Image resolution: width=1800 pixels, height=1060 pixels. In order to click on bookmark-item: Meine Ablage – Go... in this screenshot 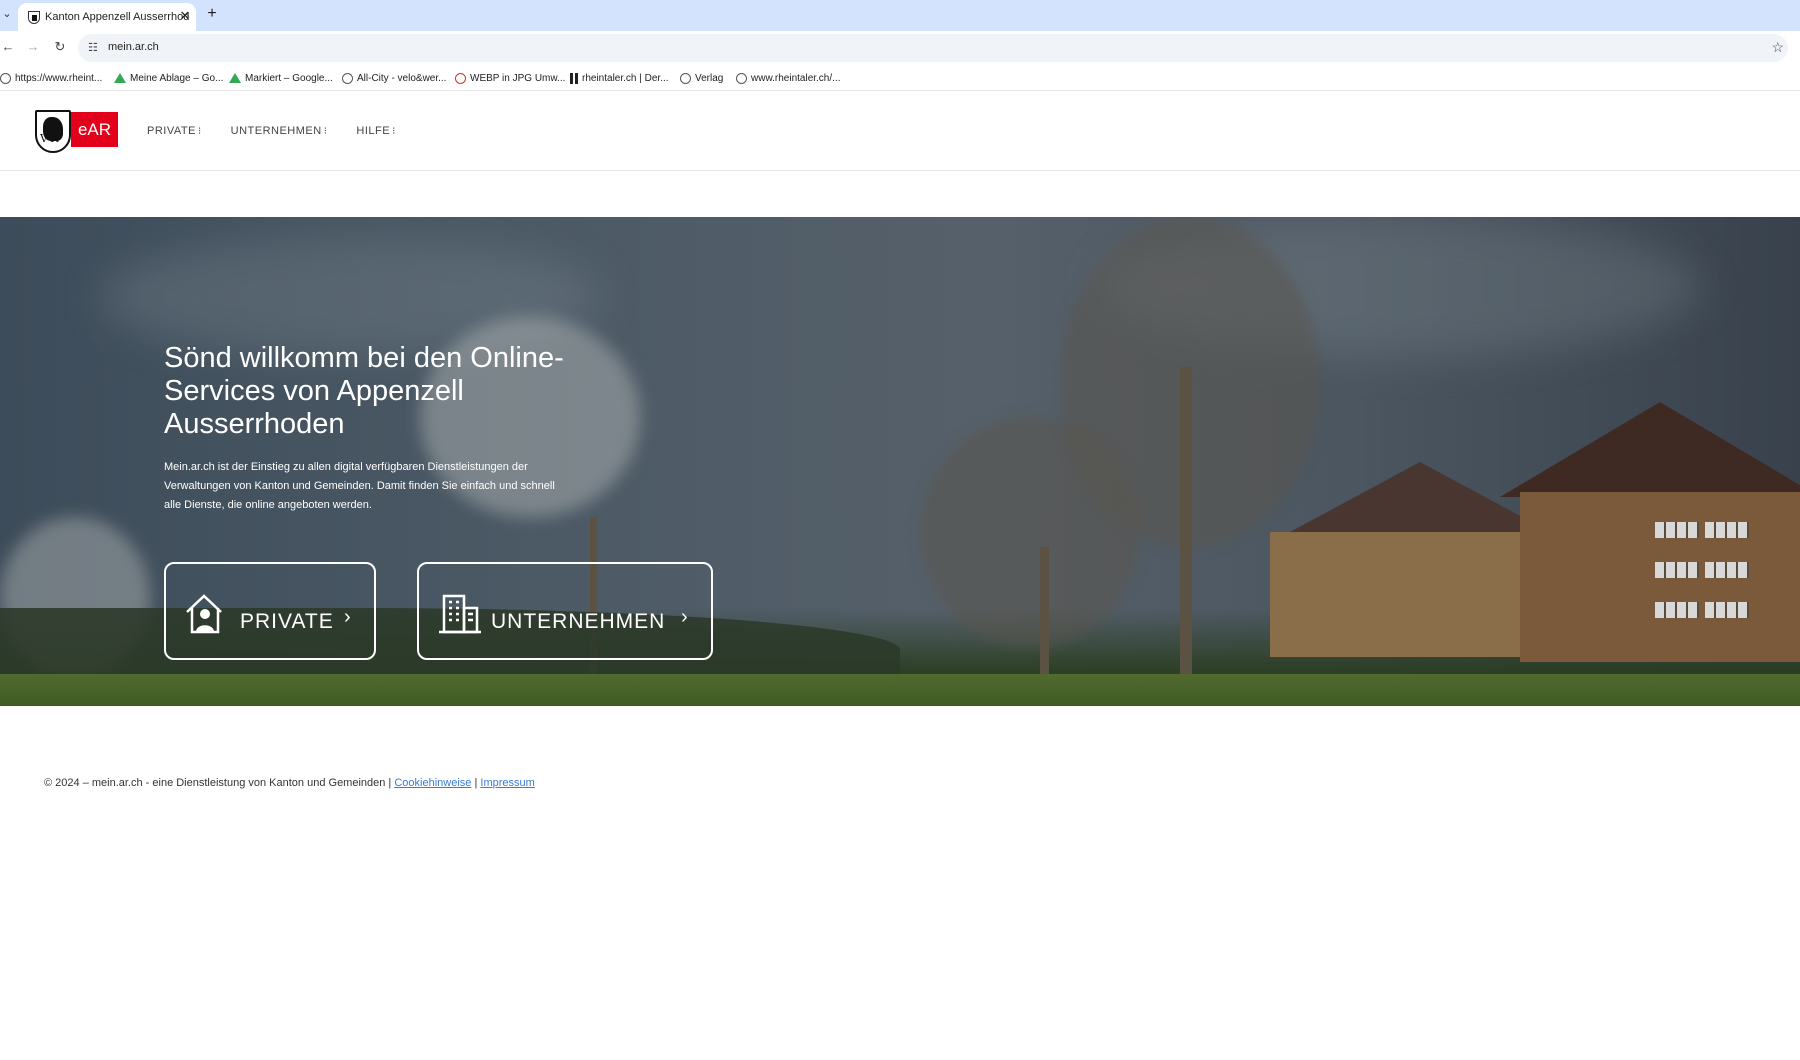, I will do `click(168, 78)`.